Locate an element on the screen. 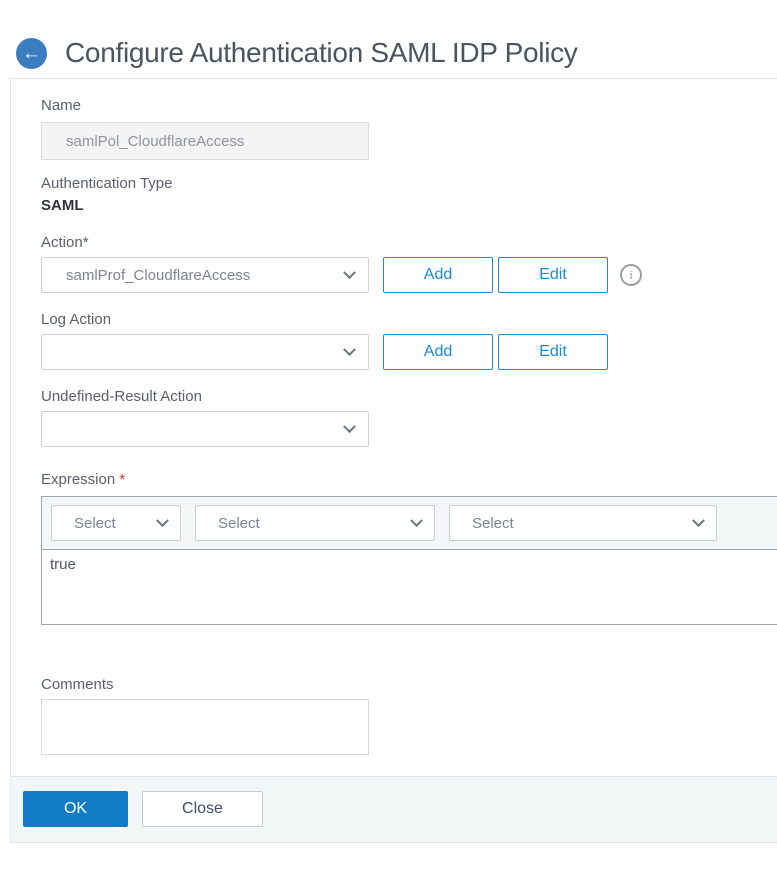 The width and height of the screenshot is (777, 877). info-icon: i is located at coordinates (631, 275).